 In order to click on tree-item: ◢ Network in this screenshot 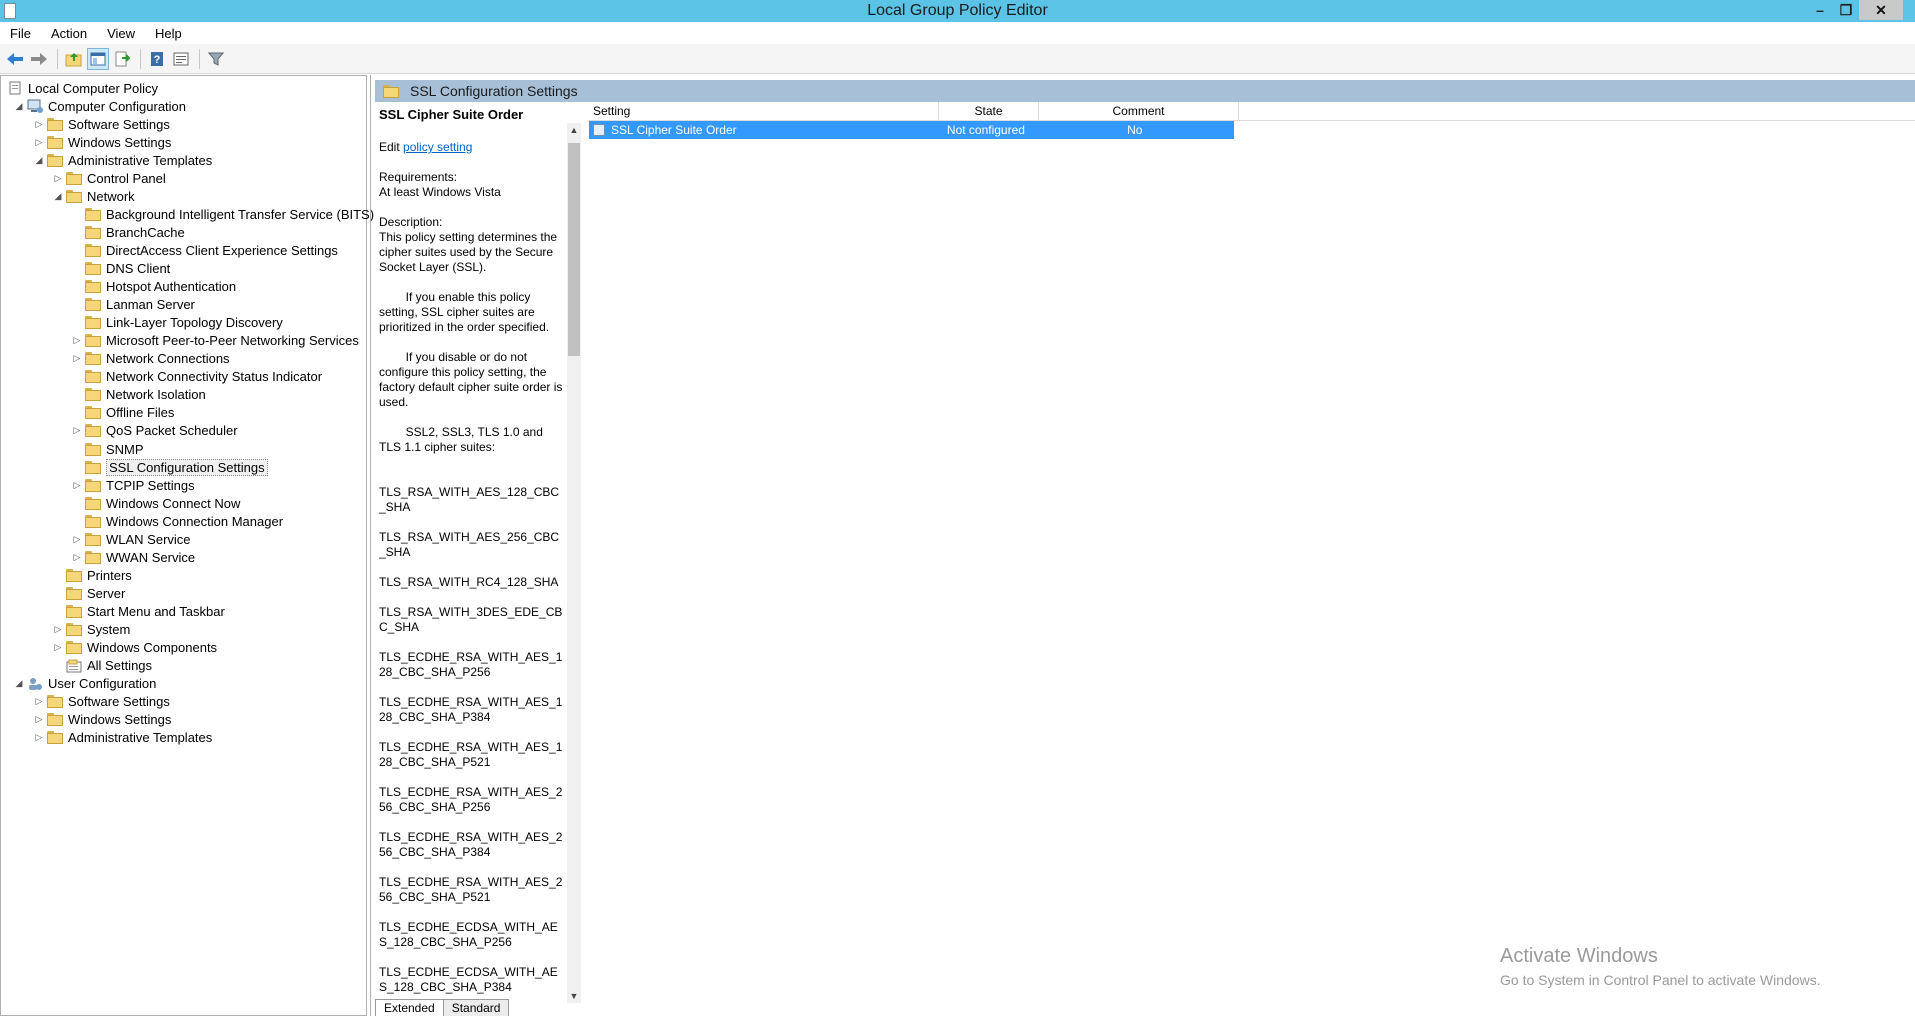, I will do `click(93, 196)`.